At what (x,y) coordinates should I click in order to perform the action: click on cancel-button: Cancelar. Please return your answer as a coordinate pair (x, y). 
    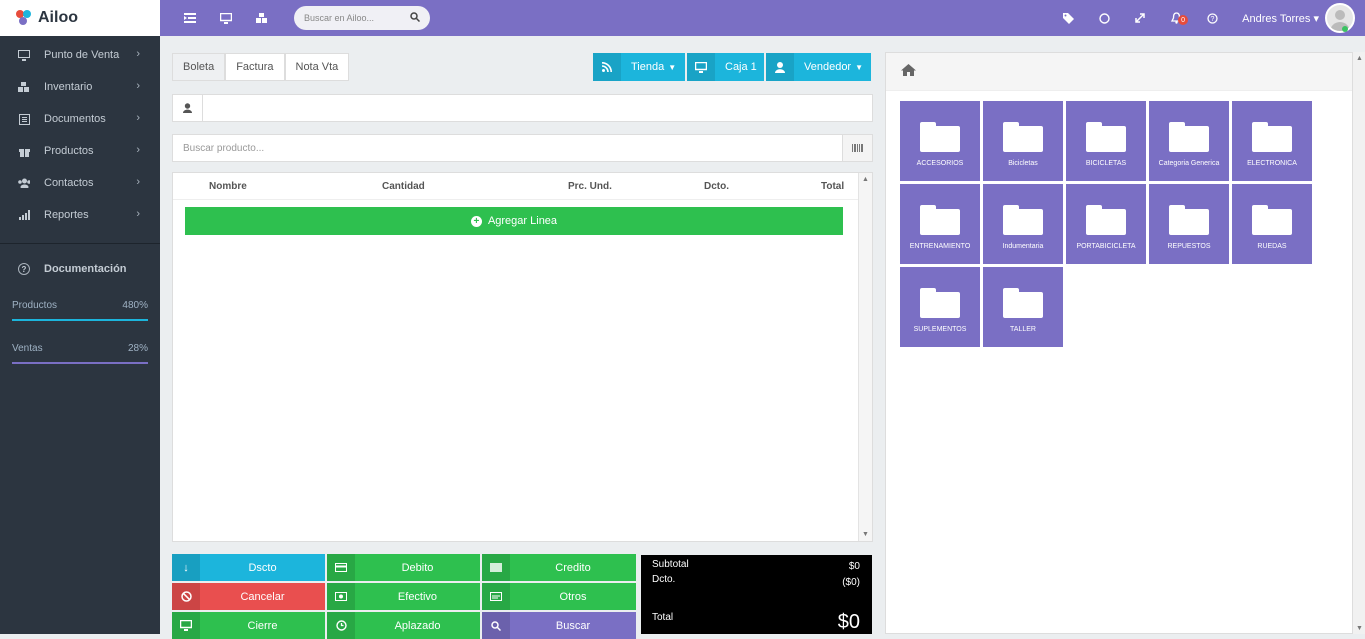
    Looking at the image, I should click on (248, 596).